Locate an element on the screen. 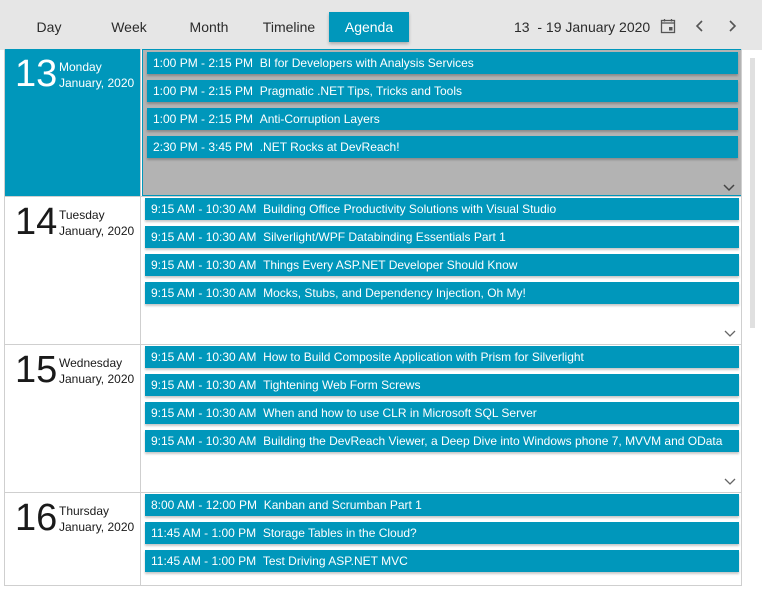 The height and width of the screenshot is (591, 762). date-range-label: 13 - 19 January 2020 is located at coordinates (582, 27).